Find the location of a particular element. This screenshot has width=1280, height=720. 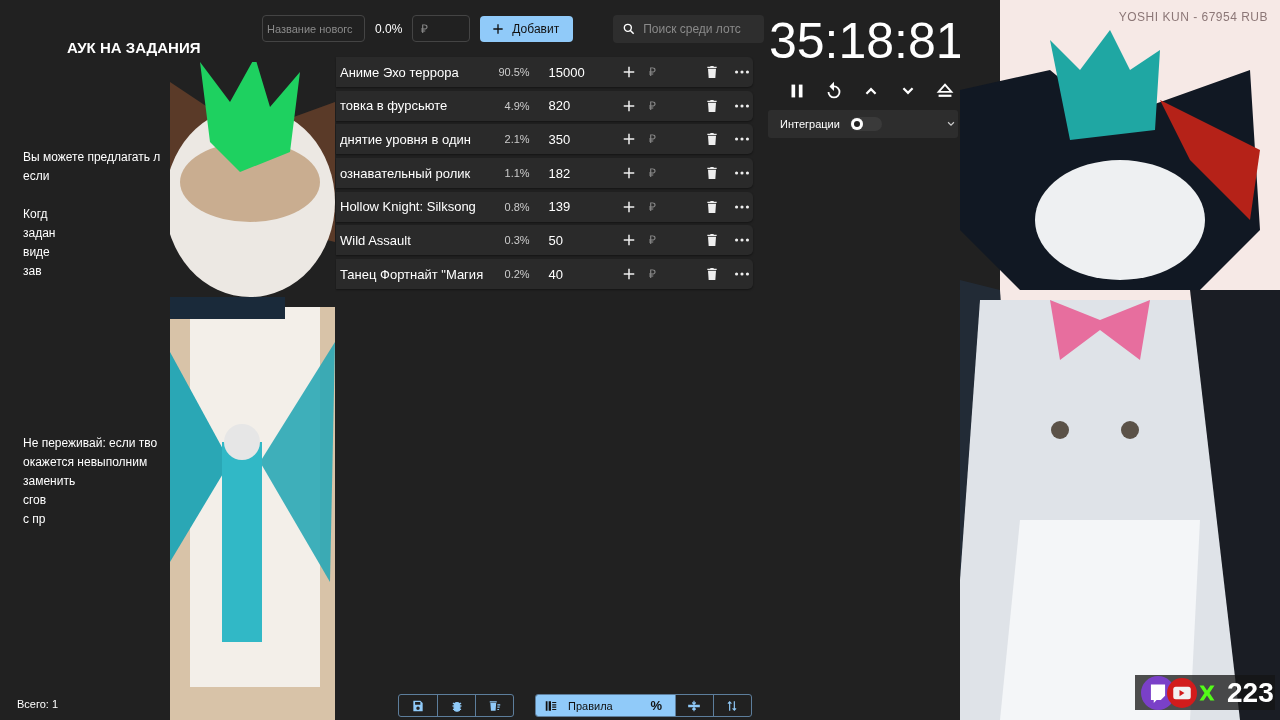

lot-amount: 15000 is located at coordinates (567, 72).